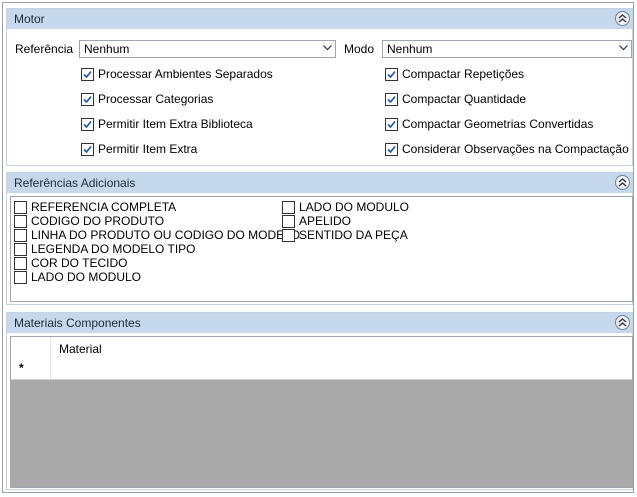  I want to click on option-label: Compactar Geometrias Convertidas, so click(498, 124).